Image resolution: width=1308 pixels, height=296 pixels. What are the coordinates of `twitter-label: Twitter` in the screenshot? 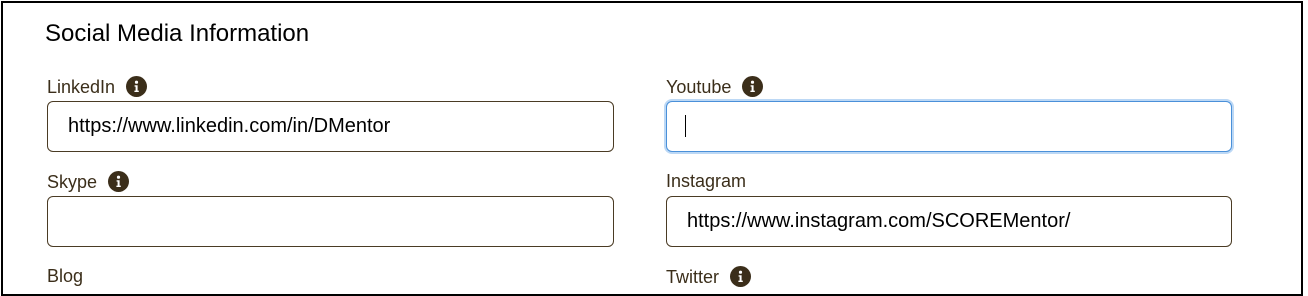 It's located at (693, 276).